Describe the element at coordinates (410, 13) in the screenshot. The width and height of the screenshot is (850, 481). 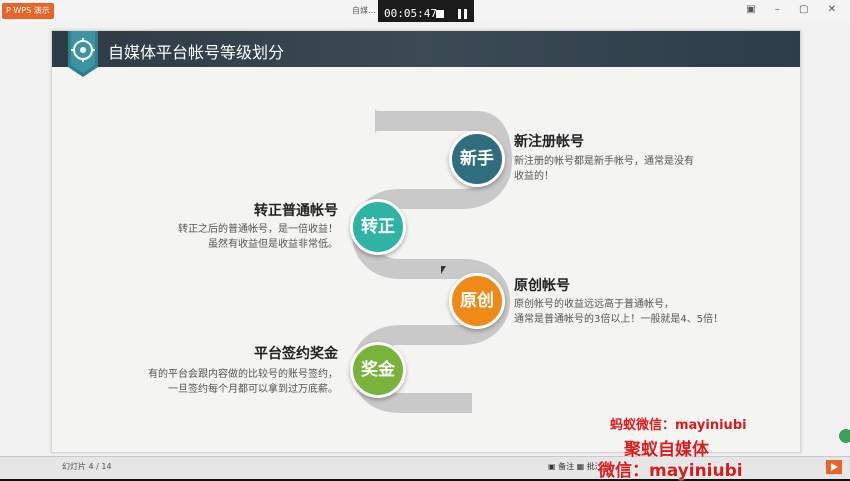
I see `recording-time: 00:05:47` at that location.